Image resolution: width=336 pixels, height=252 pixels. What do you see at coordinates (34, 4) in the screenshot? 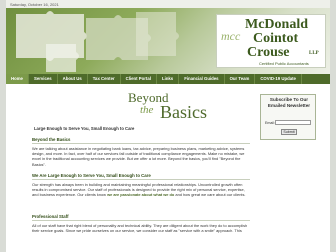
I see `date-text: Saturday, October 16, 2021` at bounding box center [34, 4].